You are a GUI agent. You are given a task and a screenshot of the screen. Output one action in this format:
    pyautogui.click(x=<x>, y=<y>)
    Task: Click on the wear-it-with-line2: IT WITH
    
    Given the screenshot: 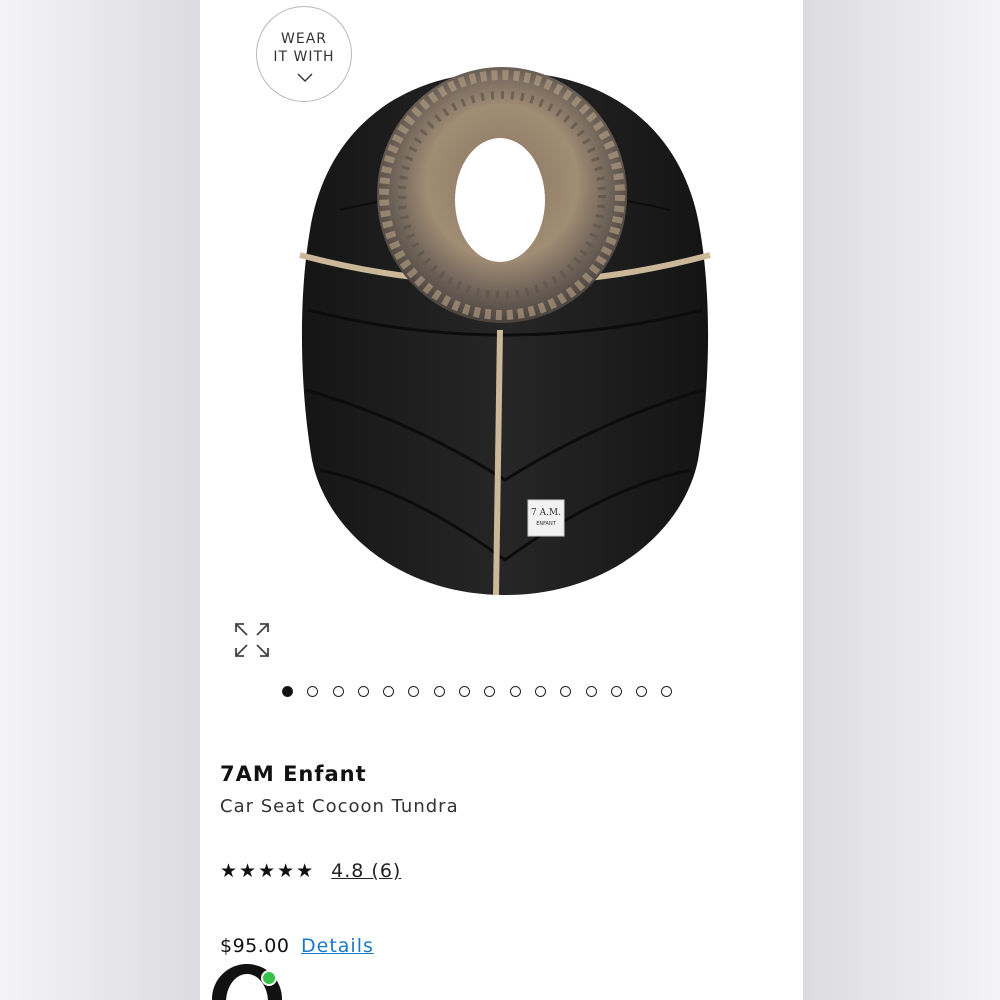 What is the action you would take?
    pyautogui.click(x=304, y=57)
    